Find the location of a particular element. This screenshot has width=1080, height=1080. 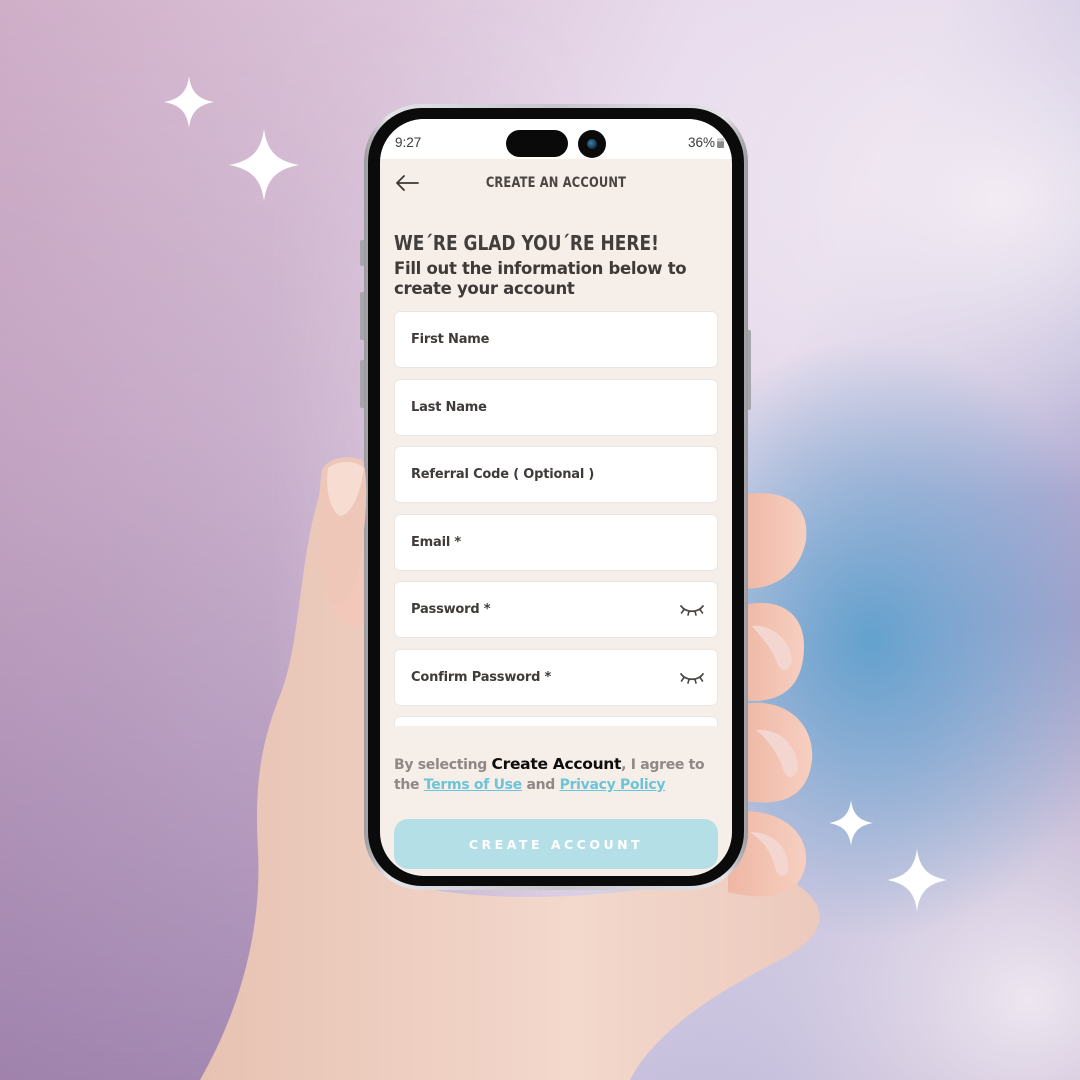

thumb-overlay is located at coordinates (342, 531).